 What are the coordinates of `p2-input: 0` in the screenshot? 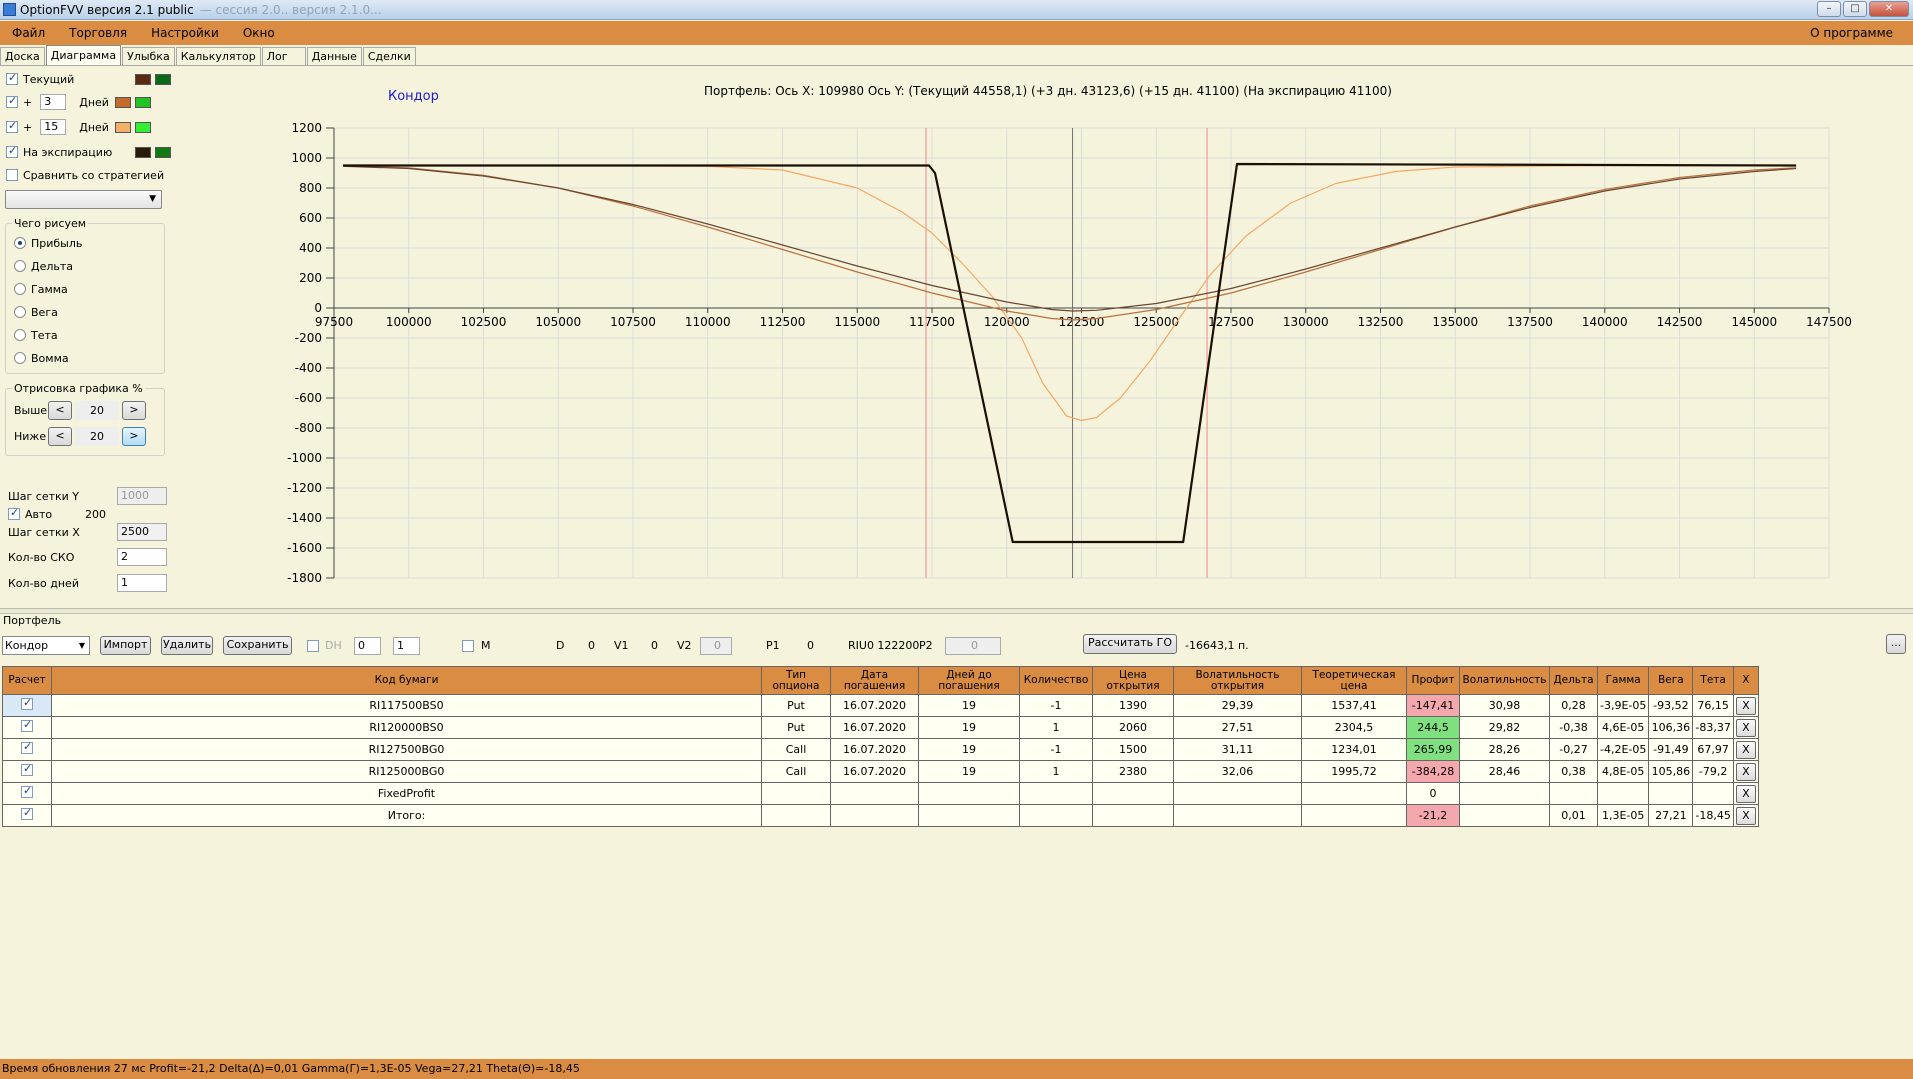 It's located at (973, 646).